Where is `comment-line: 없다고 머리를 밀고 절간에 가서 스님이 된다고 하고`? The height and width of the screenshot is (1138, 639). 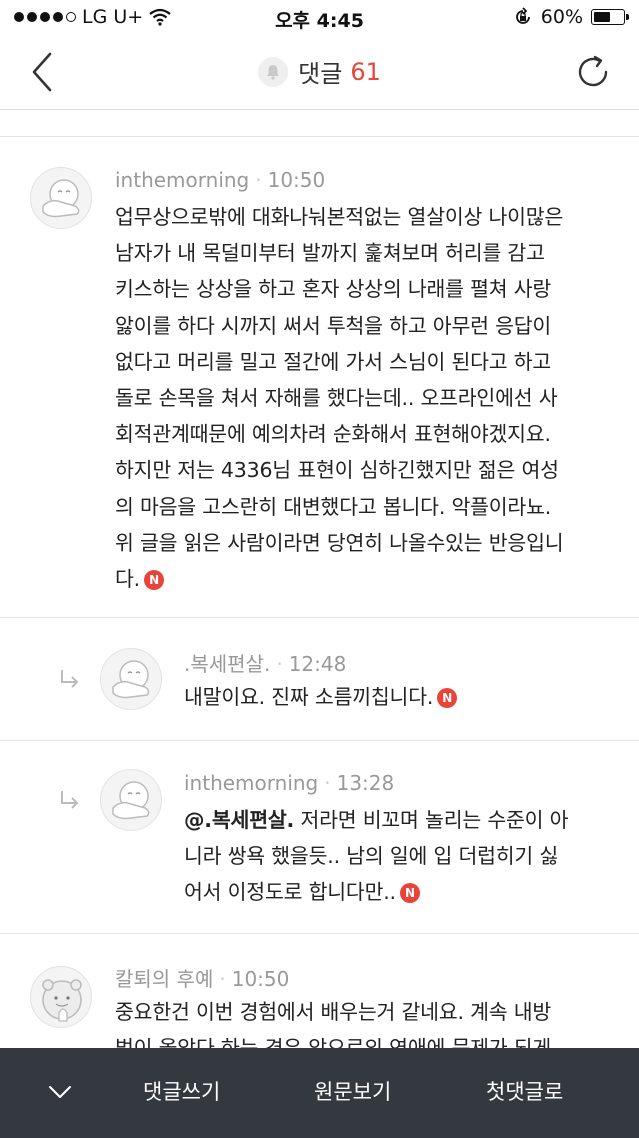
comment-line: 없다고 머리를 밀고 절간에 가서 스님이 된다고 하고 is located at coordinates (333, 361).